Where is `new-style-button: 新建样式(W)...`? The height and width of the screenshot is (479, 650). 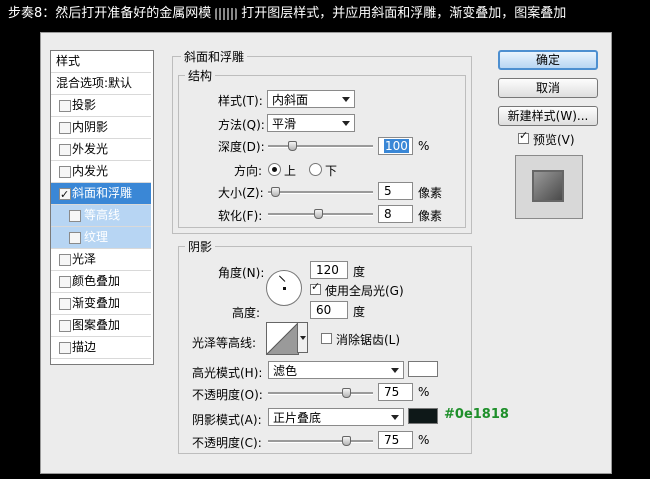 new-style-button: 新建样式(W)... is located at coordinates (548, 116).